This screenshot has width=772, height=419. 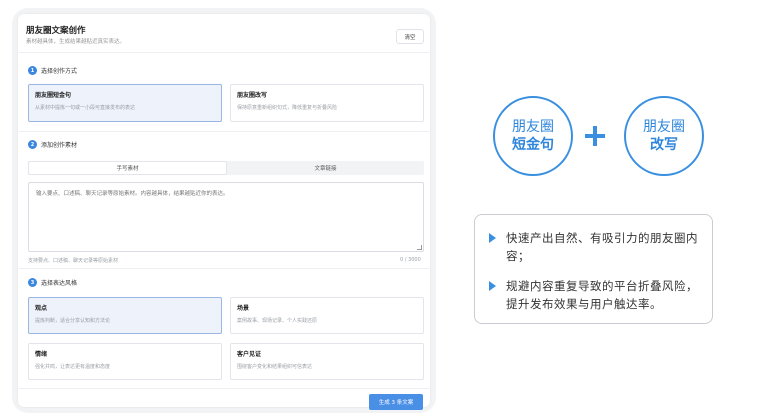 What do you see at coordinates (602, 247) in the screenshot?
I see `benefit-text: 快速产出自然、有吸引力的朋友圈内容；` at bounding box center [602, 247].